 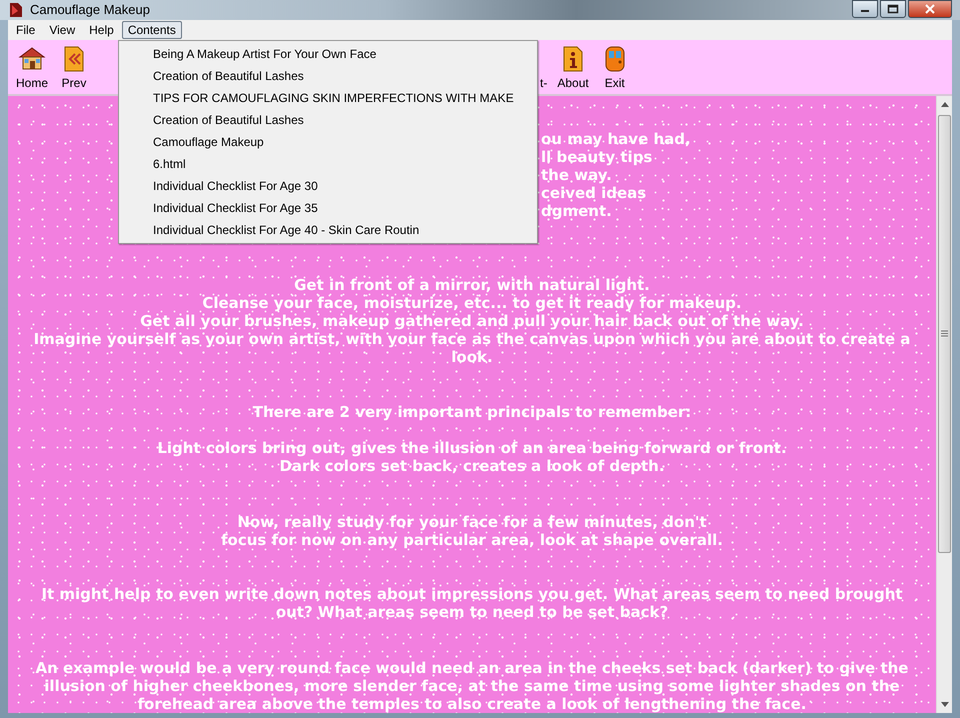 What do you see at coordinates (90, 10) in the screenshot?
I see `window-title: Camouflage Makeup` at bounding box center [90, 10].